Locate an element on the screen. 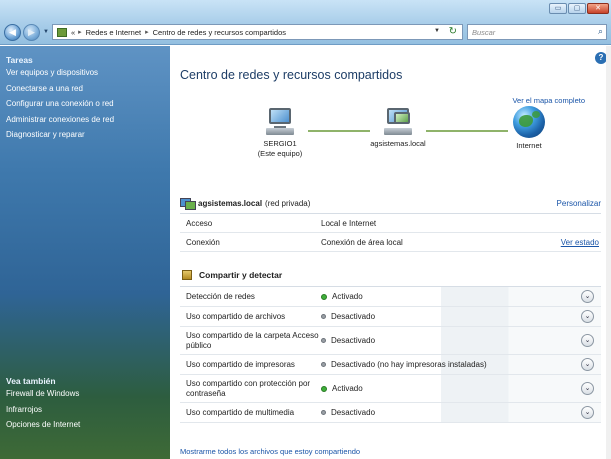  maximize-button: ▢ is located at coordinates (577, 8).